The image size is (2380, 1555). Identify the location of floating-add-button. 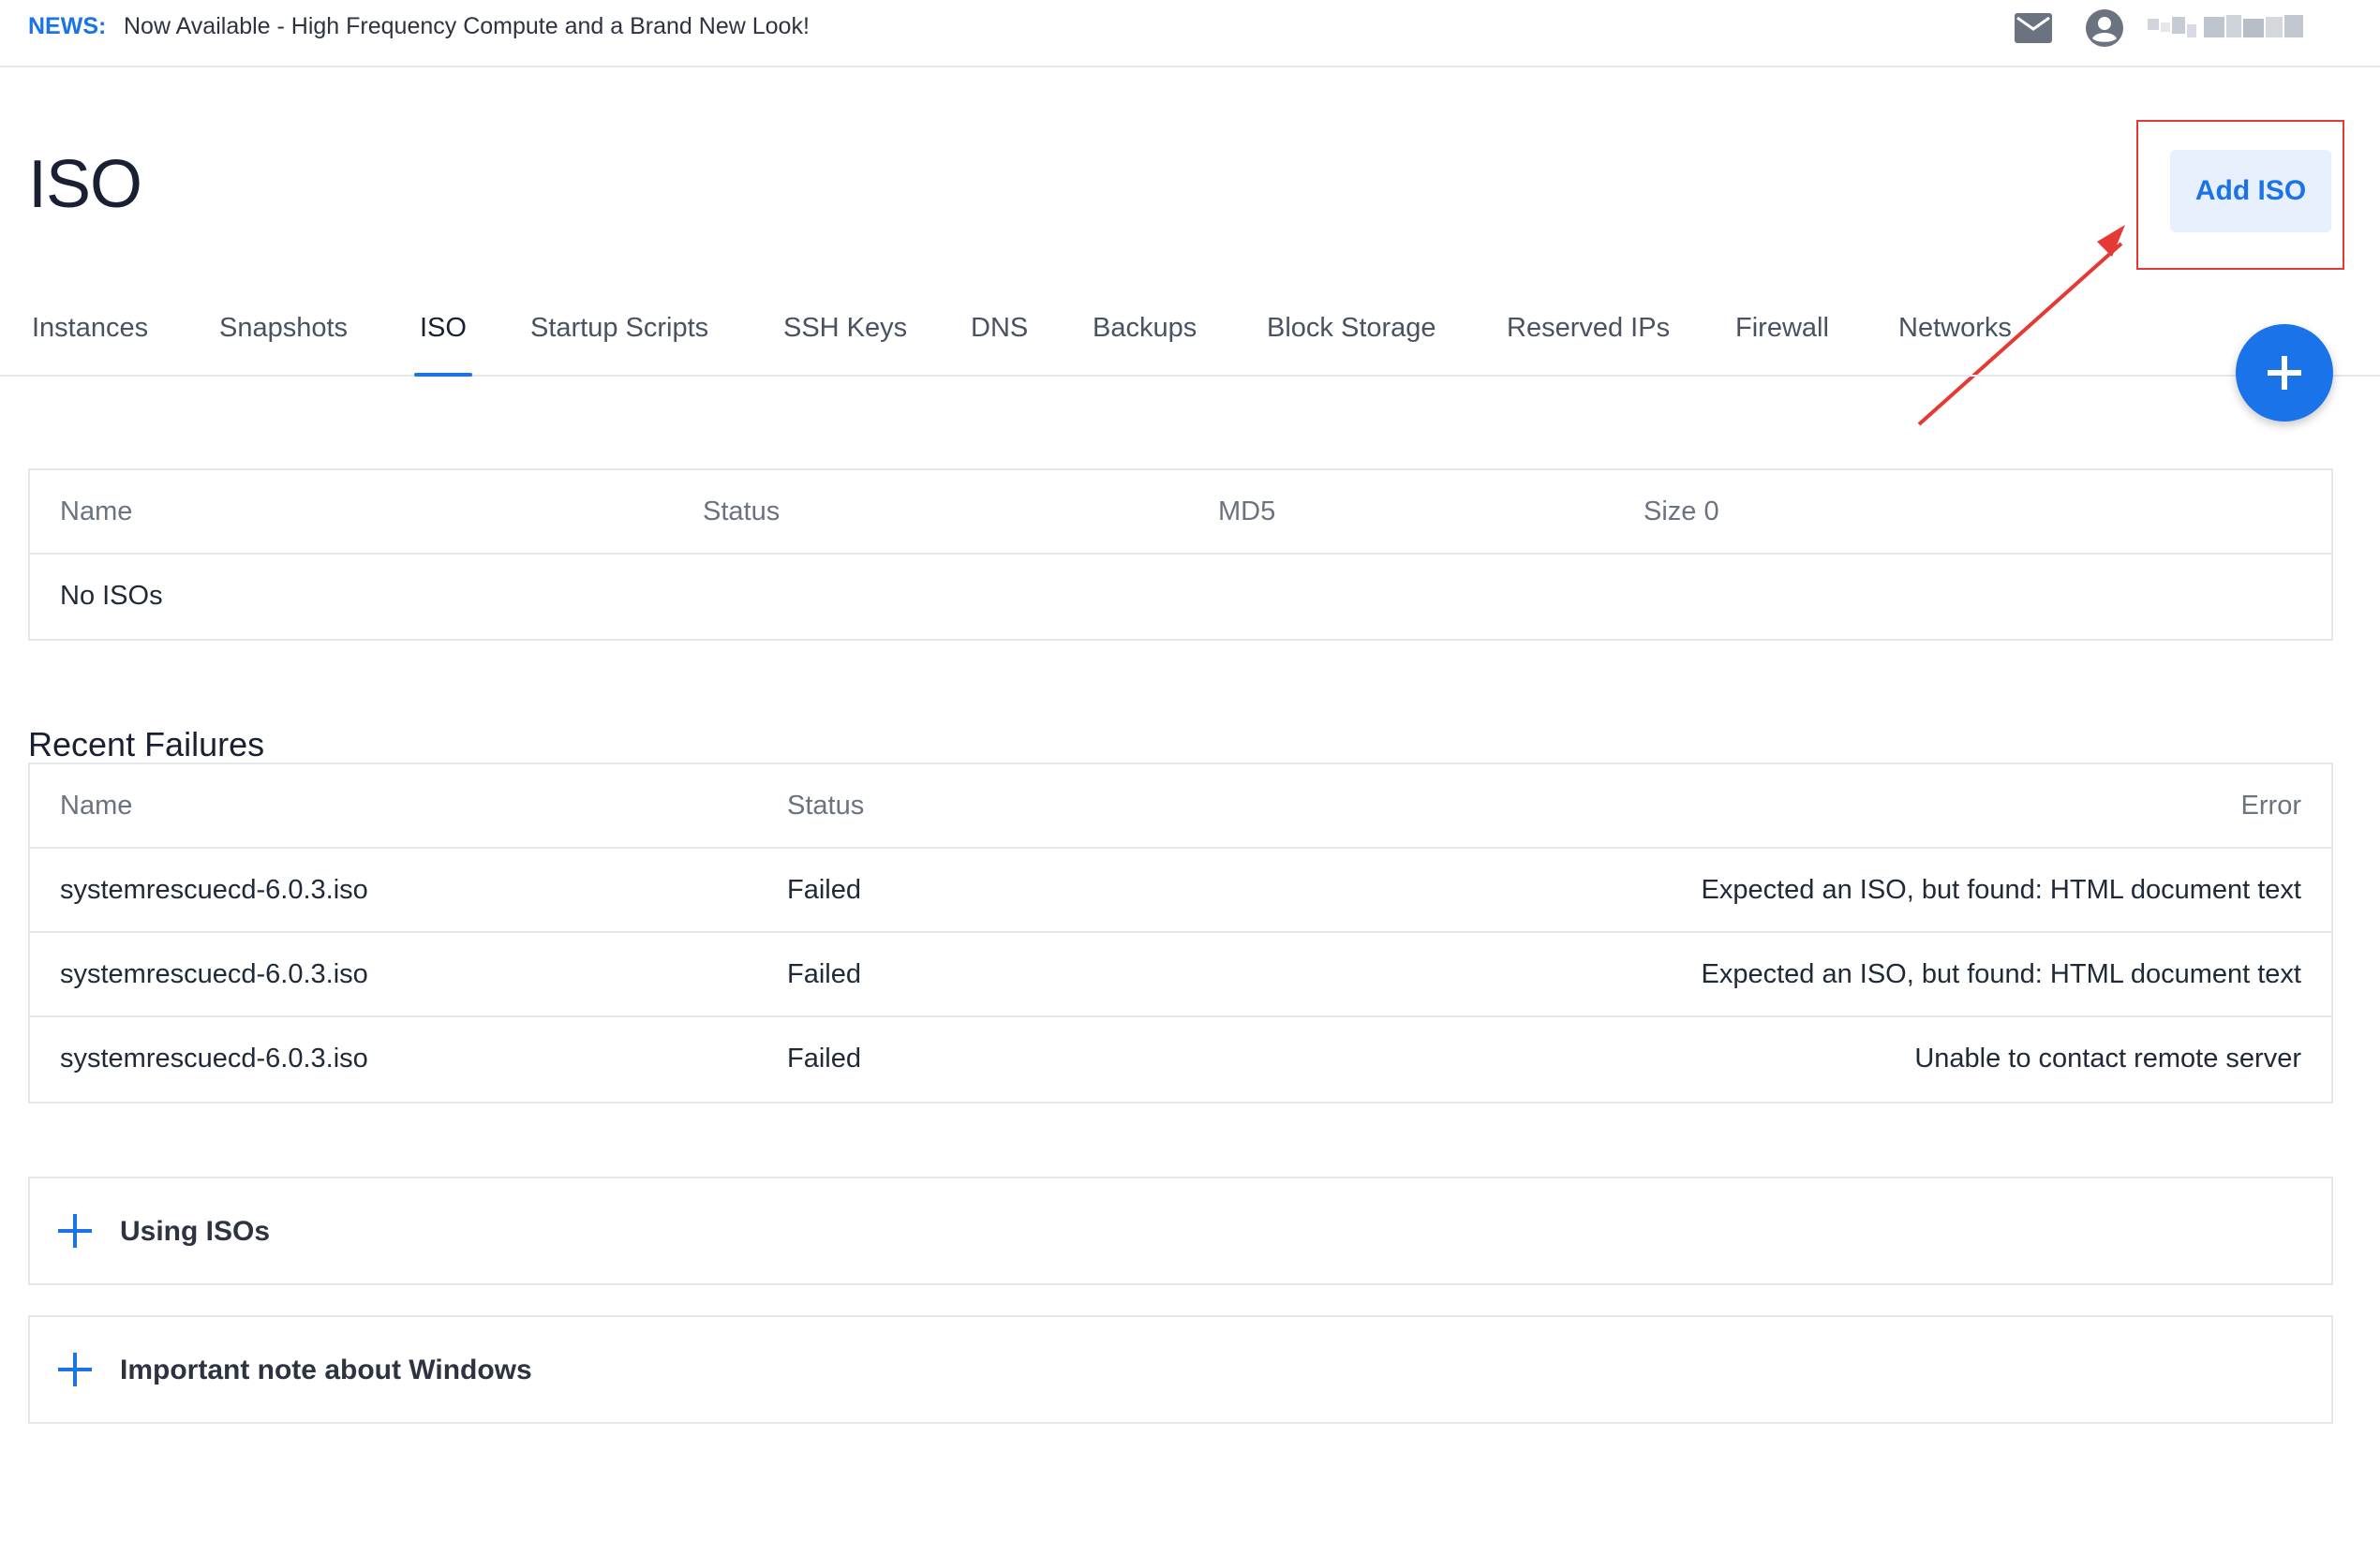
(2284, 373).